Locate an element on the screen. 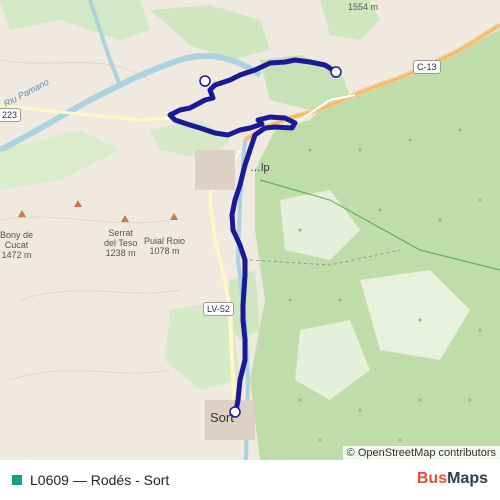 The height and width of the screenshot is (500, 500). map-attribution: © OpenStreetMap contributors is located at coordinates (421, 453).